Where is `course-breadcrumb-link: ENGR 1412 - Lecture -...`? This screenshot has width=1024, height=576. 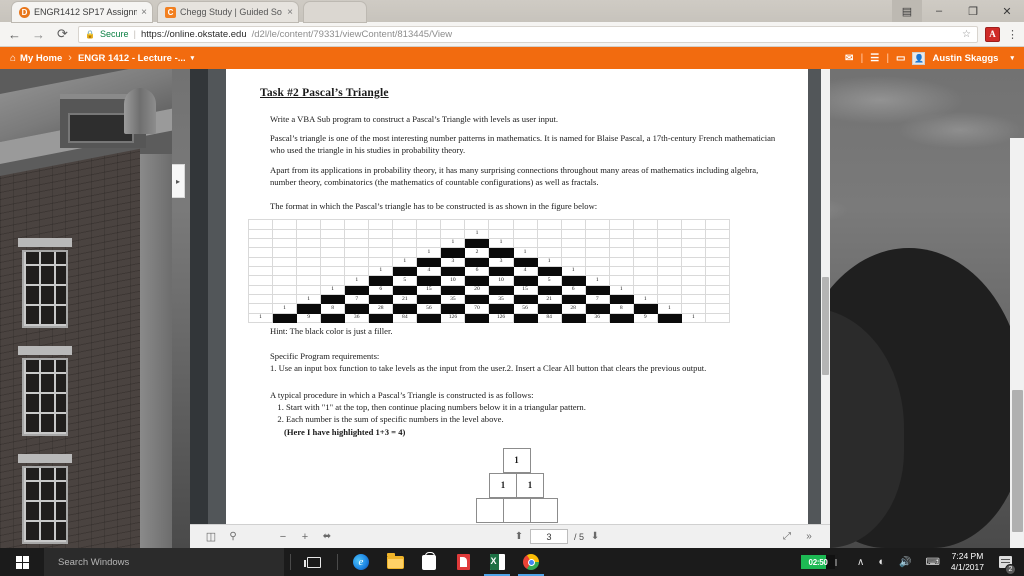 course-breadcrumb-link: ENGR 1412 - Lecture -... is located at coordinates (132, 58).